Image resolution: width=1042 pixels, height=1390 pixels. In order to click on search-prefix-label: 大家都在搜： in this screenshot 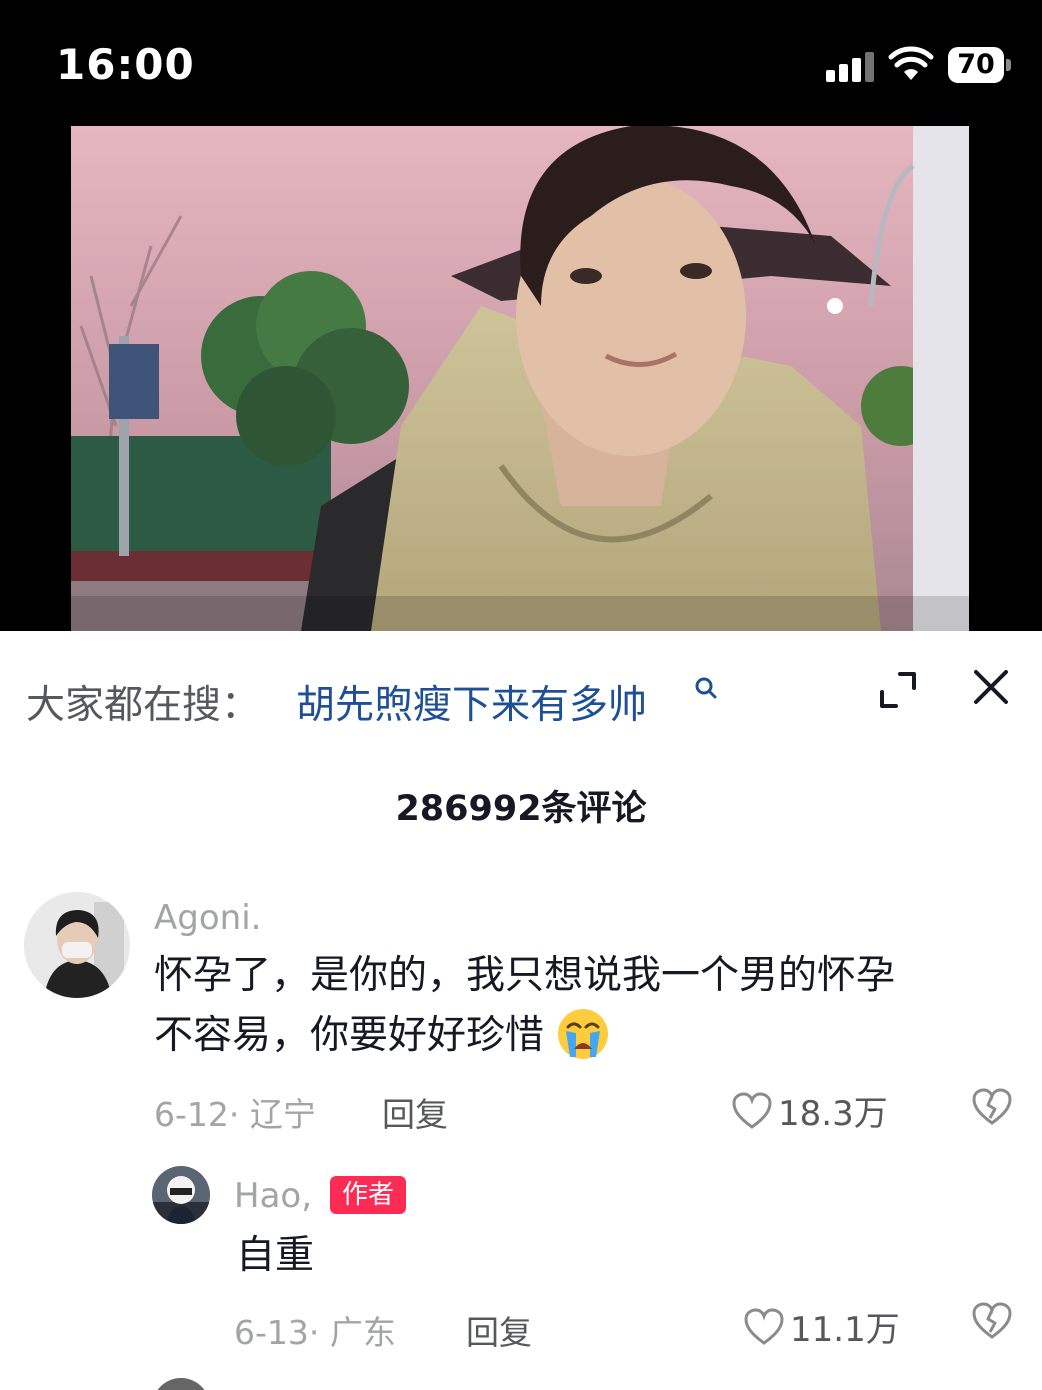, I will do `click(143, 705)`.